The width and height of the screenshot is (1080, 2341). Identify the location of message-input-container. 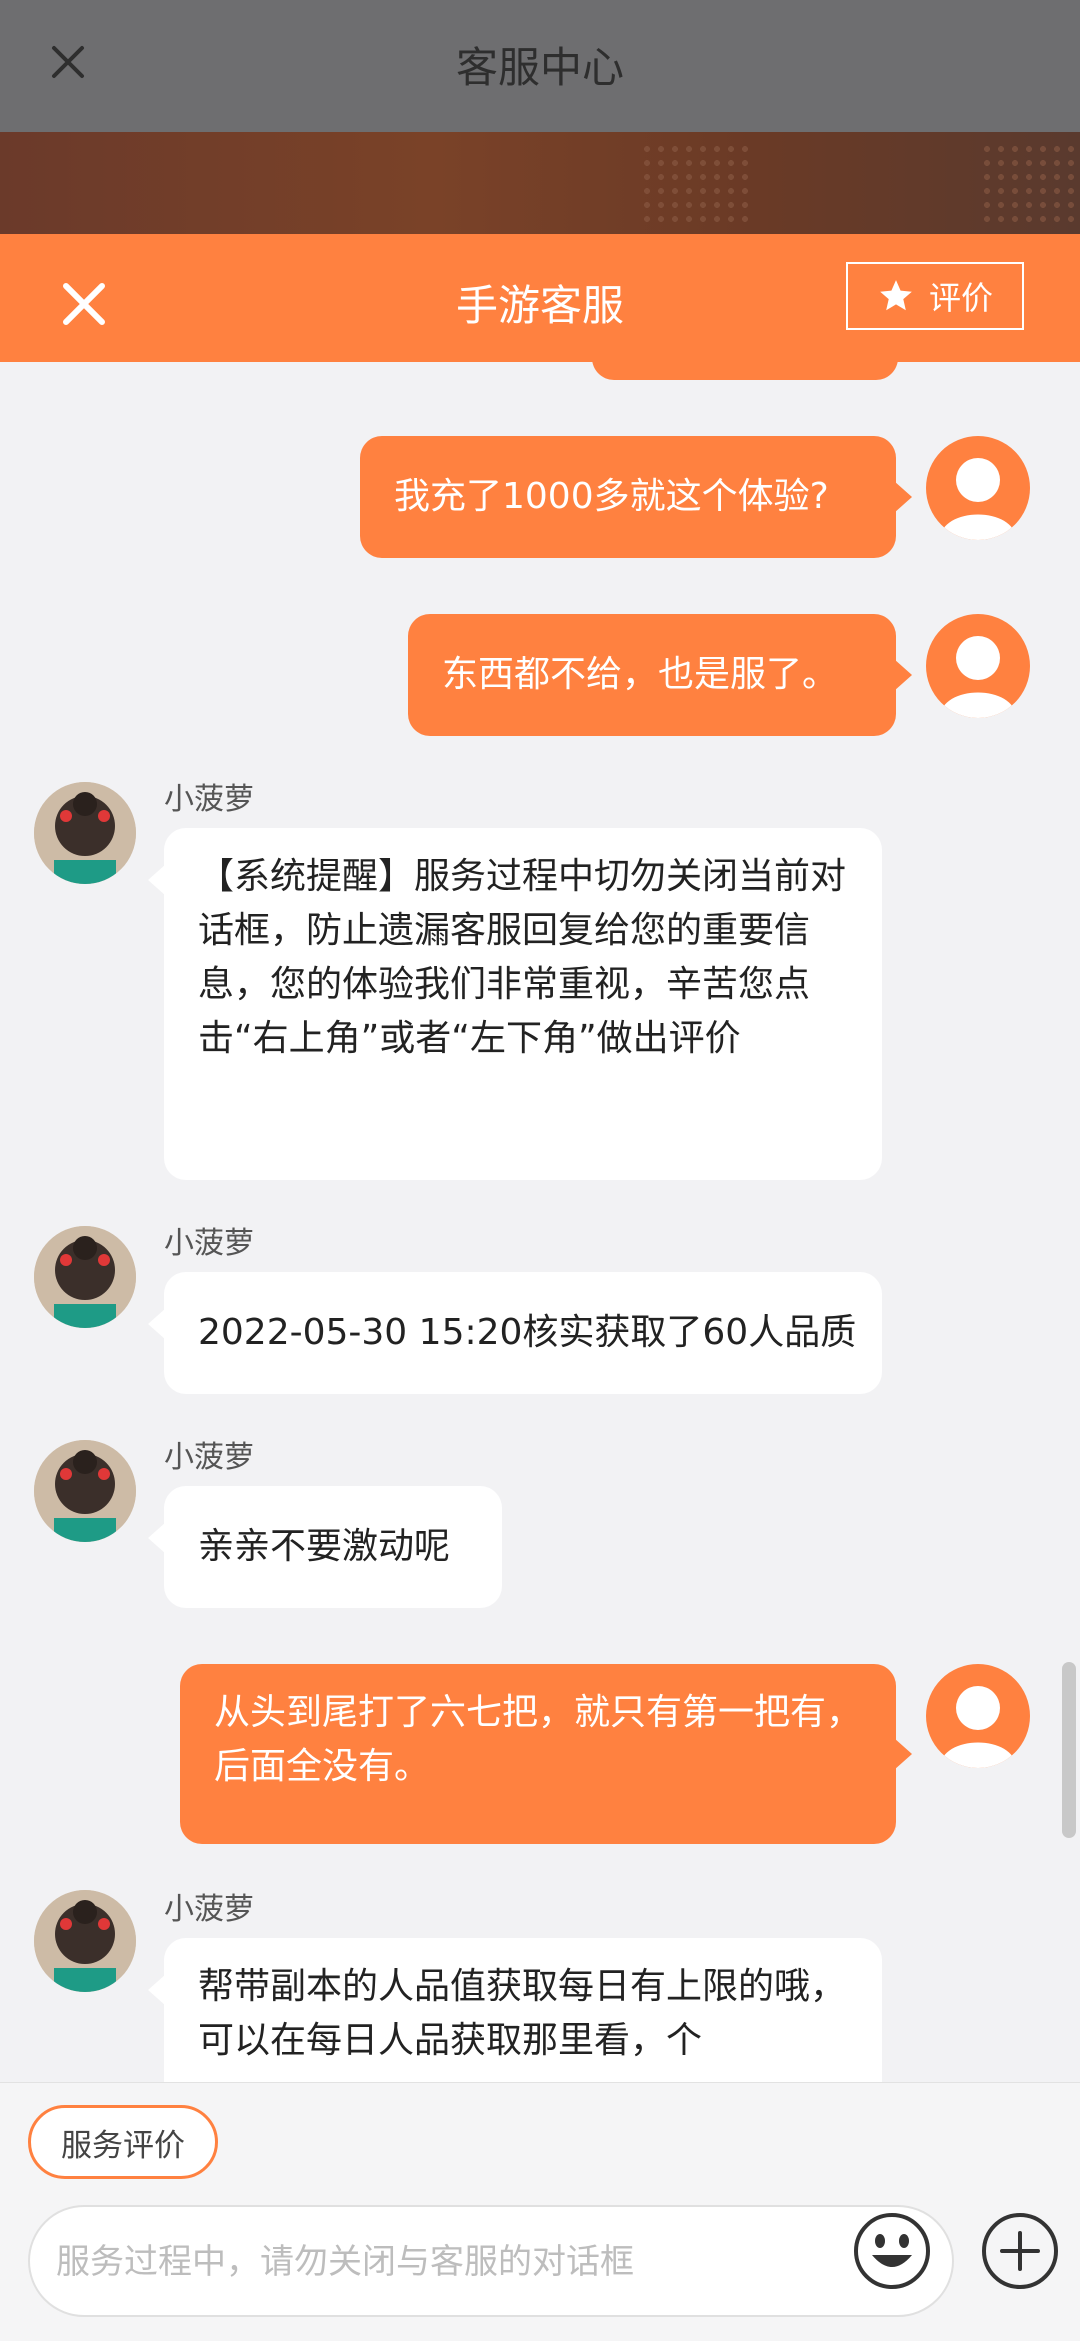
(491, 2261).